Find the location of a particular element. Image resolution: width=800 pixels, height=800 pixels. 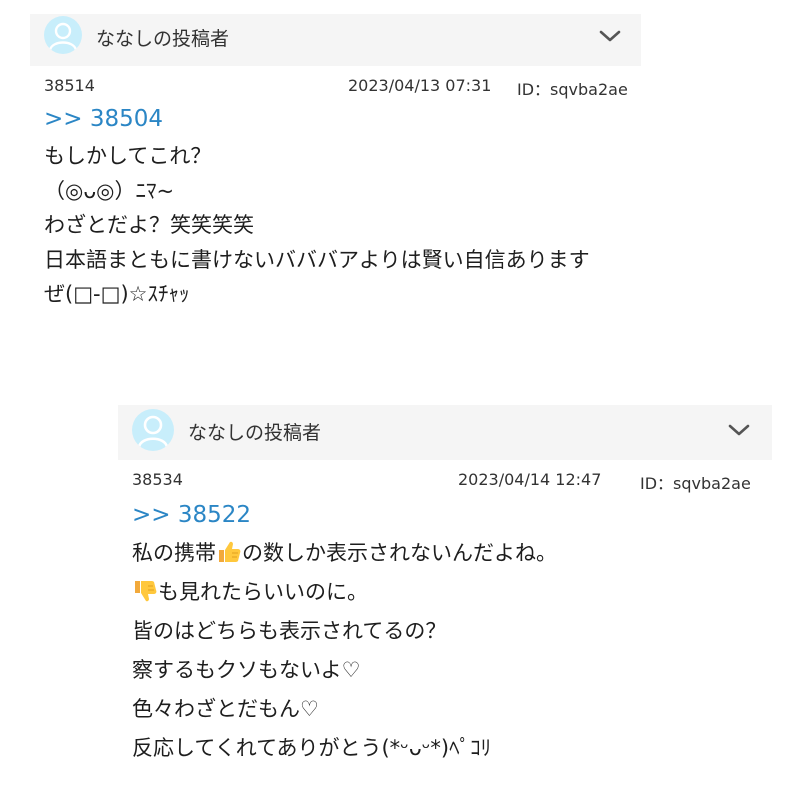

thumbs-down-icon is located at coordinates (146, 591).